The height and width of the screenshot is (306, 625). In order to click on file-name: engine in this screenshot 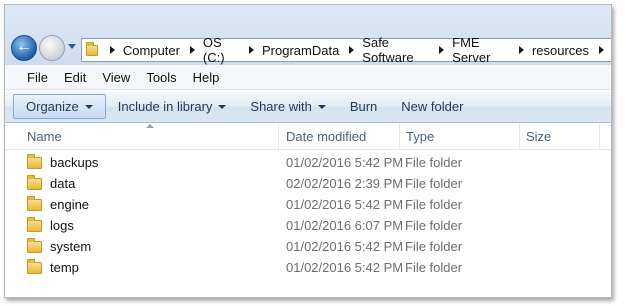, I will do `click(70, 204)`.